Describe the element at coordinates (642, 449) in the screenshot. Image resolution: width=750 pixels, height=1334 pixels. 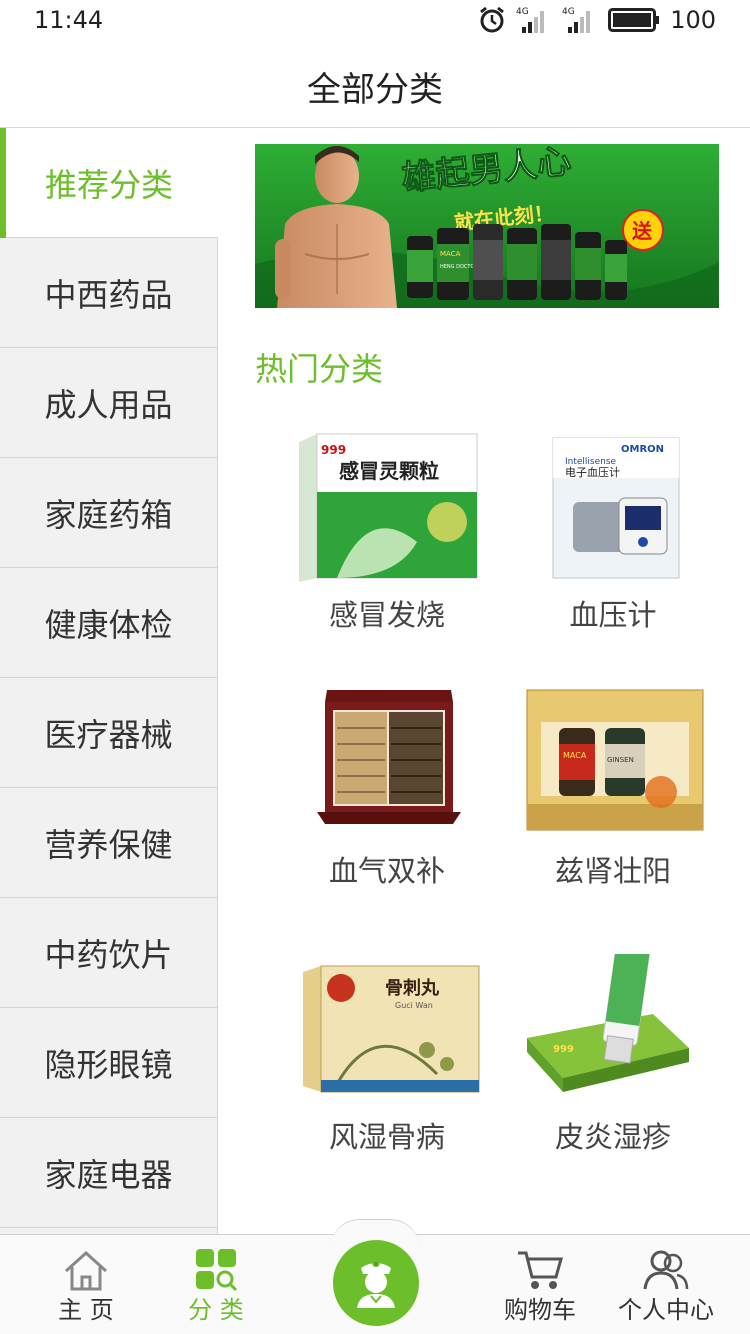
I see `product-brand: OMRON` at that location.